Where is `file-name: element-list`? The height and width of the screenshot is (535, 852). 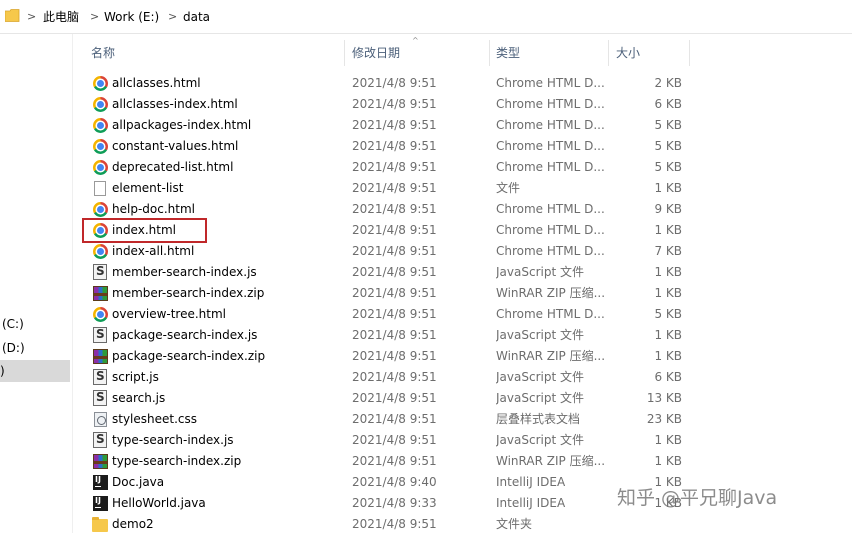
file-name: element-list is located at coordinates (148, 188).